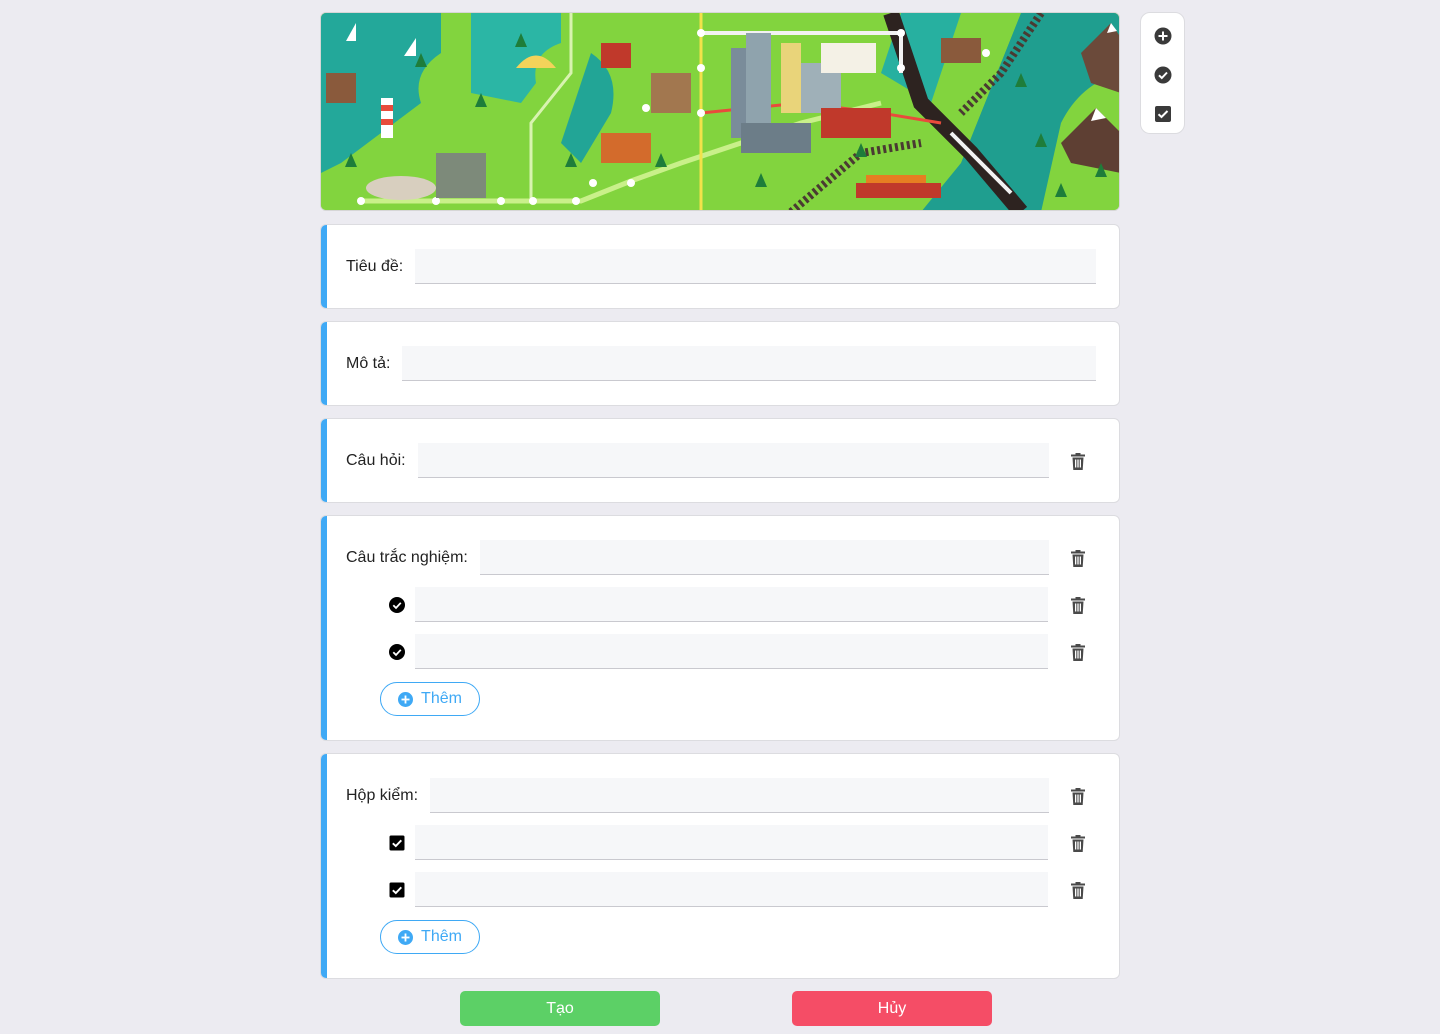 The height and width of the screenshot is (1034, 1440). I want to click on multiple-choice-card: Câu trắc nghiệm: Thêm, so click(720, 628).